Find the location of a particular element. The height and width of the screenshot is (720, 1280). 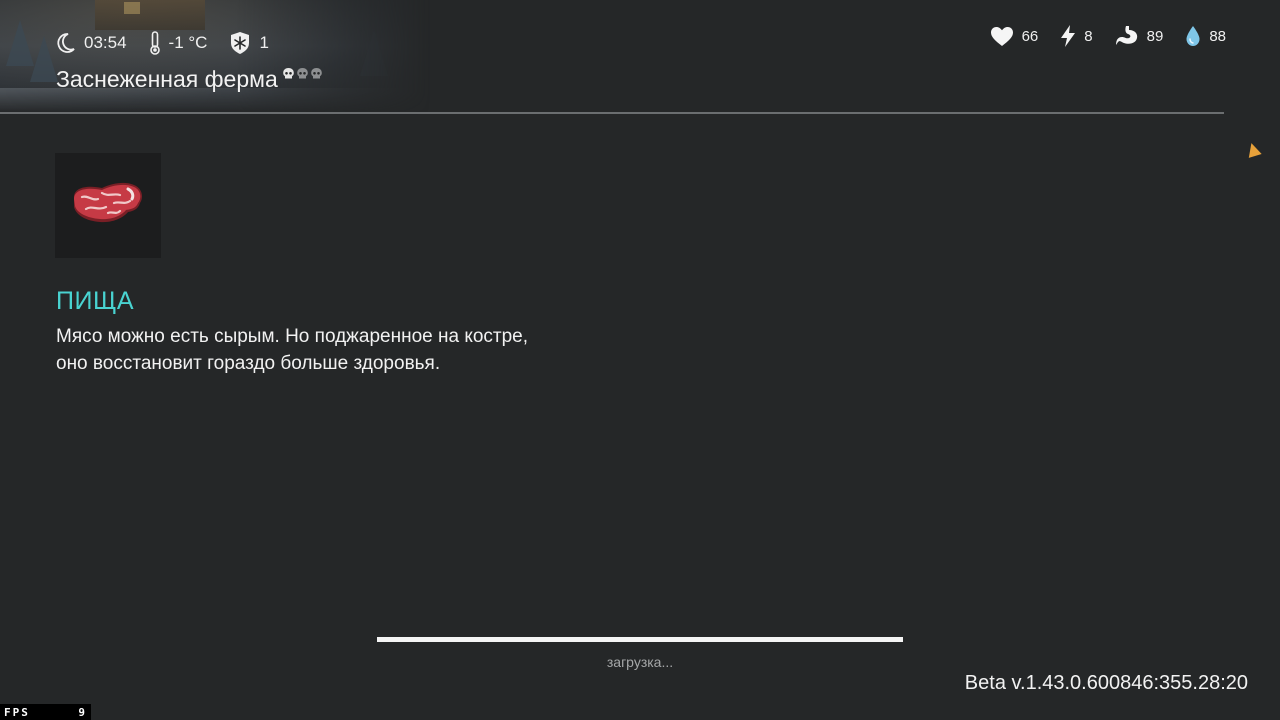

tip-item-image is located at coordinates (108, 205).